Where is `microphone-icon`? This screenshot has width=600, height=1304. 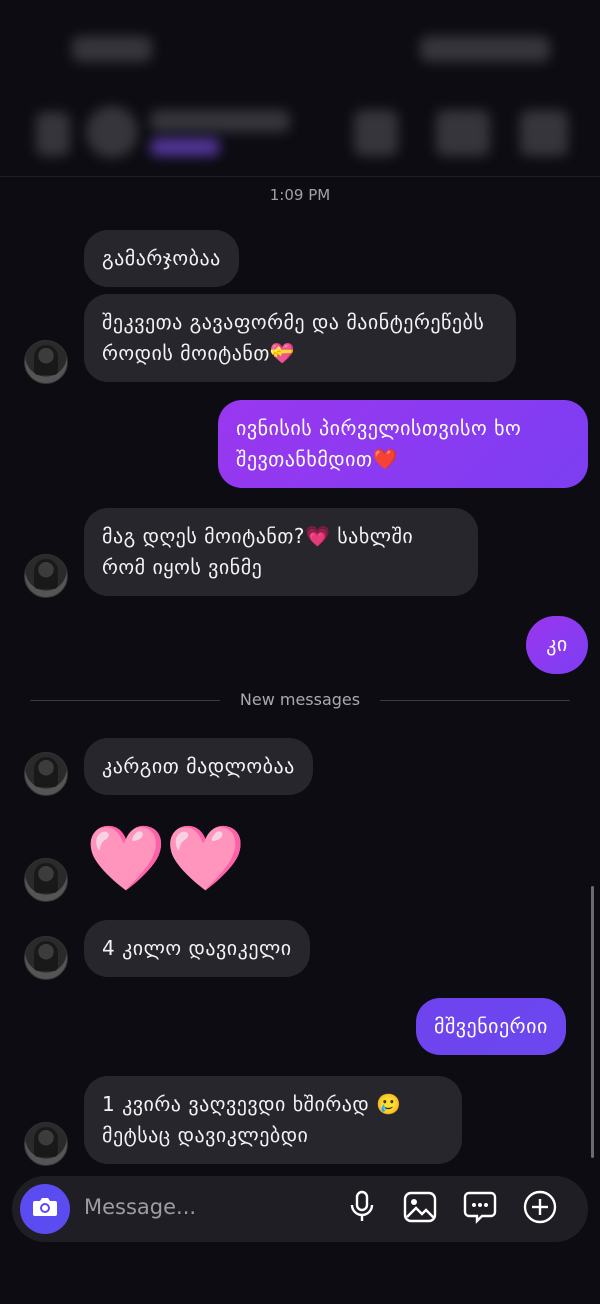
microphone-icon is located at coordinates (362, 1209).